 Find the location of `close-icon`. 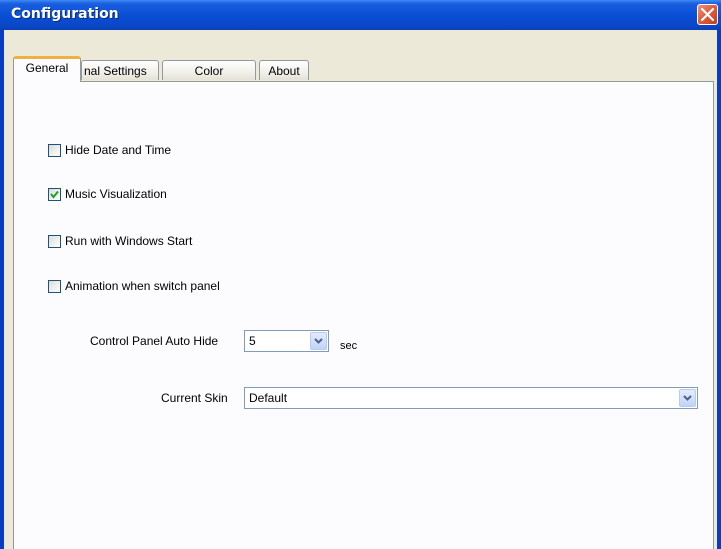

close-icon is located at coordinates (707, 14).